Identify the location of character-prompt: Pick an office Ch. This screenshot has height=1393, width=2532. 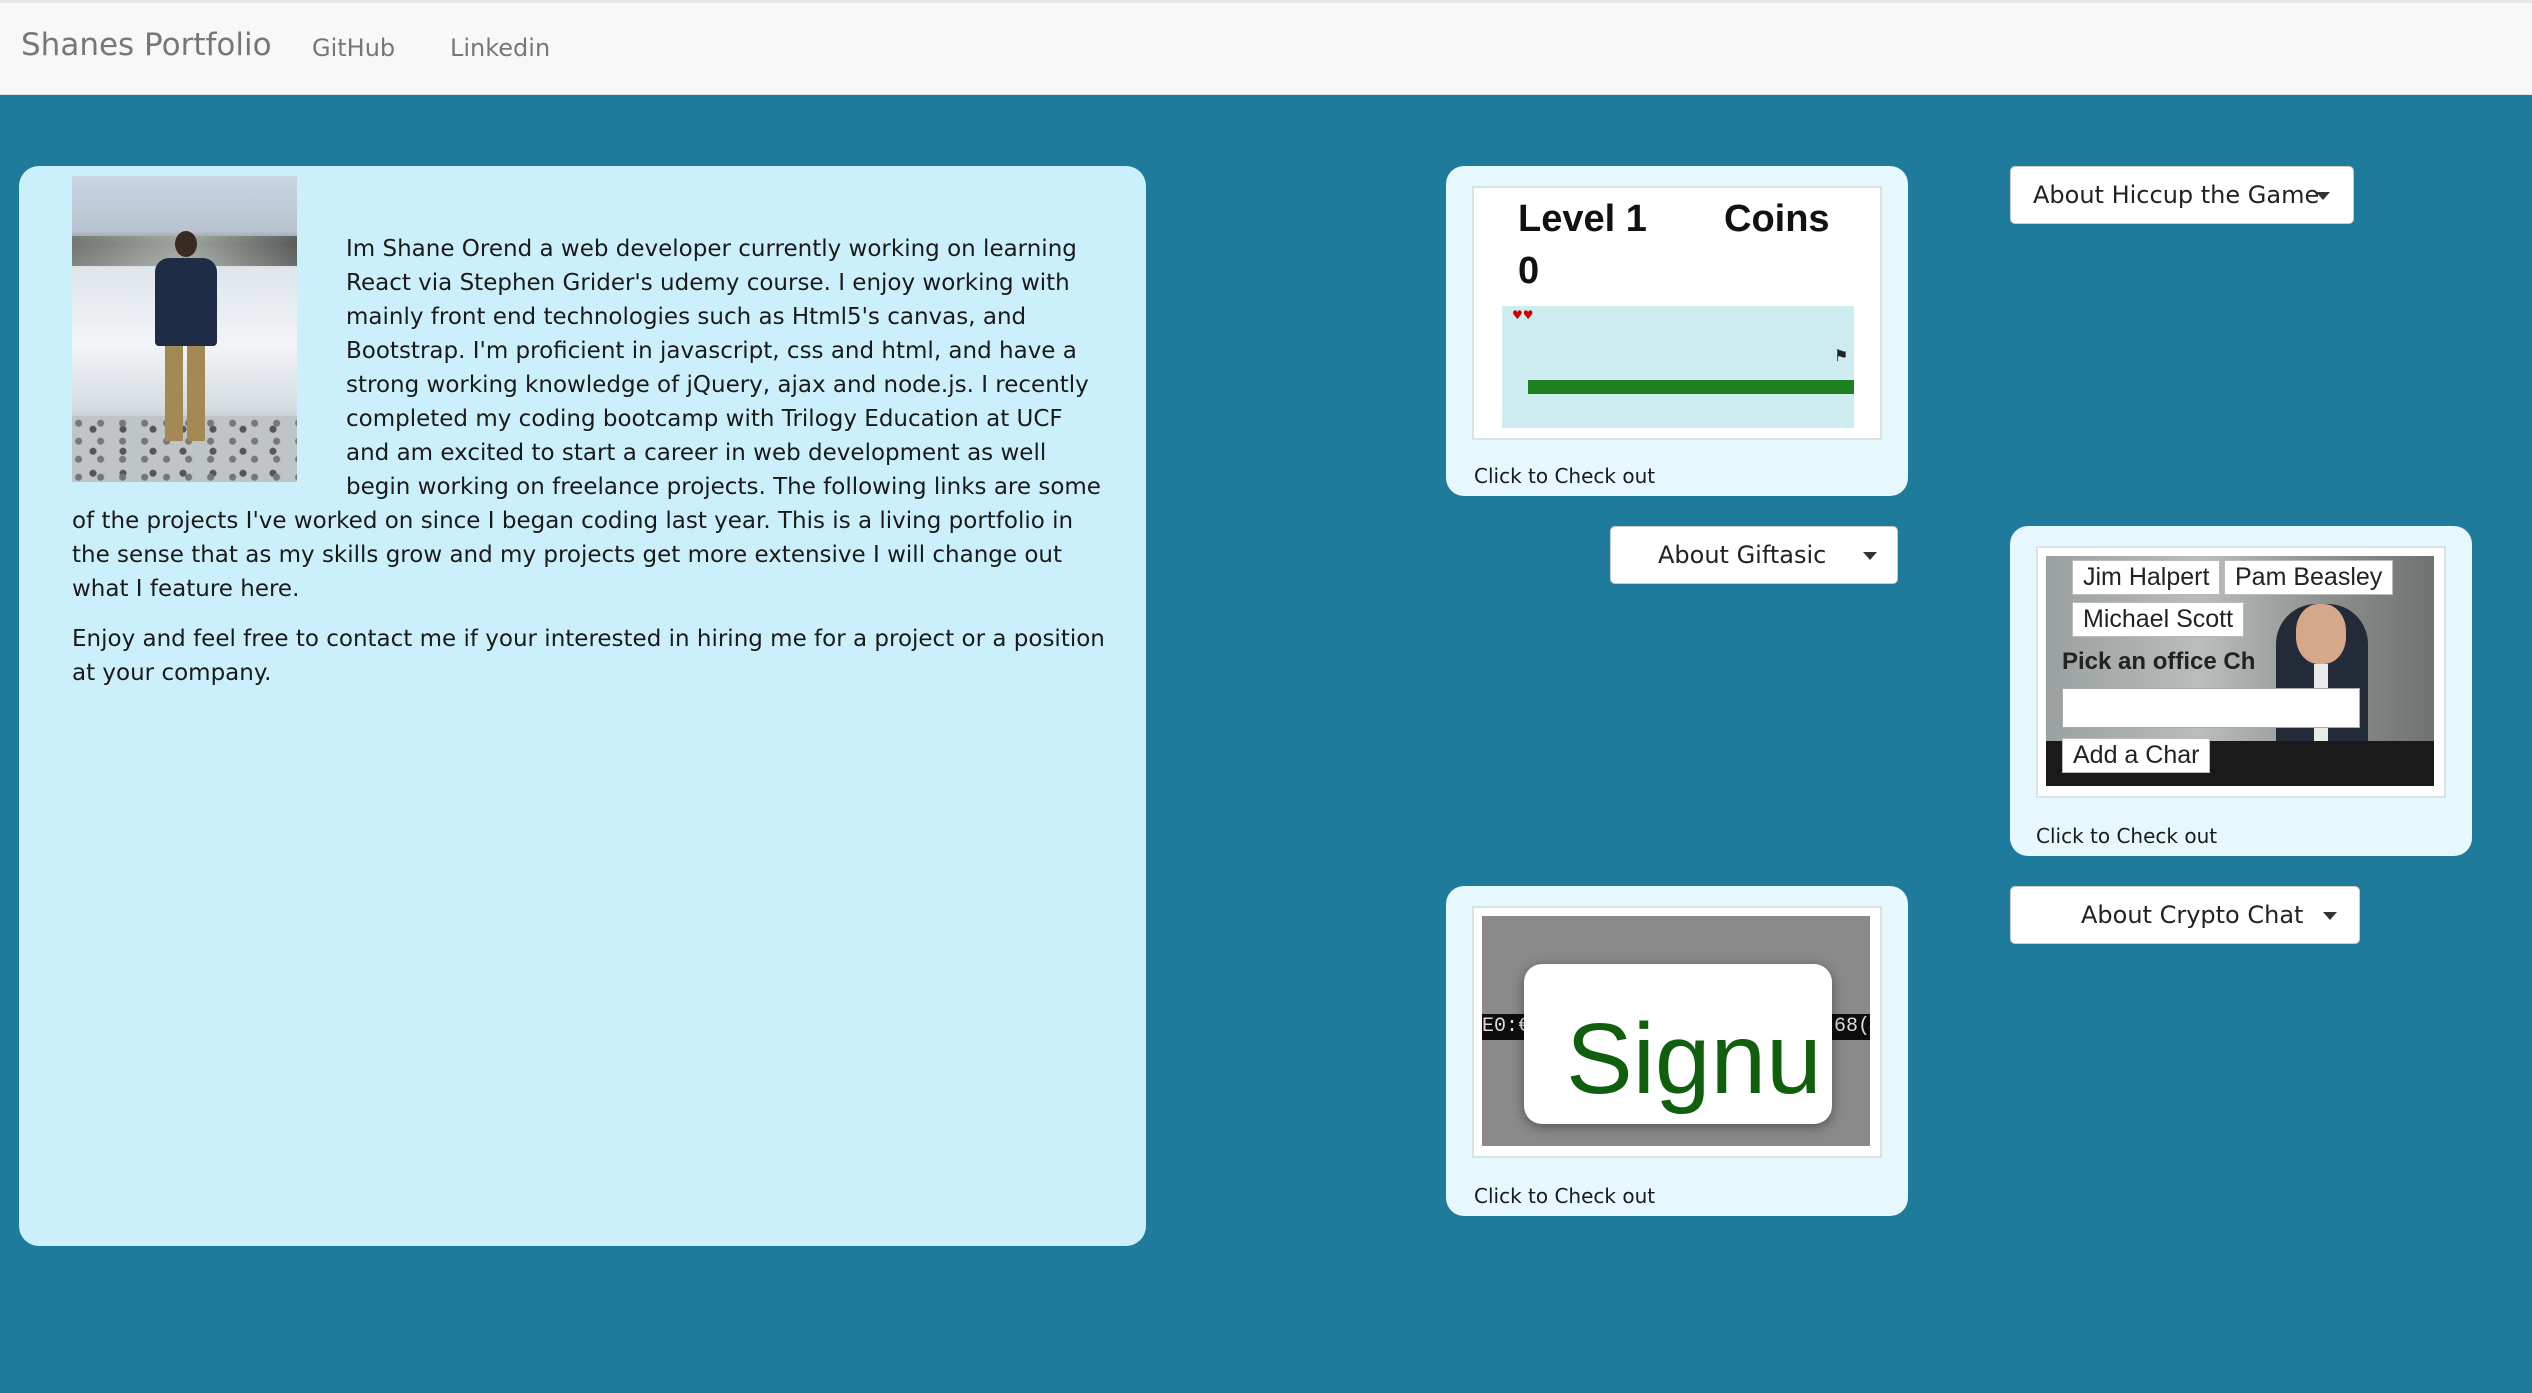
(2159, 661).